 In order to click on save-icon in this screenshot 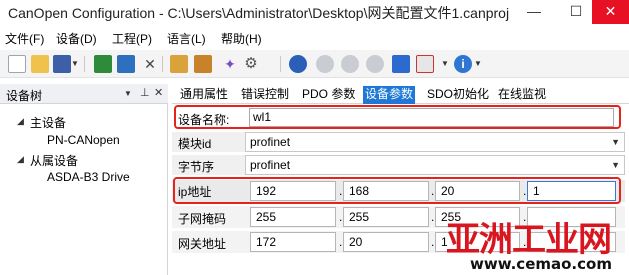, I will do `click(62, 64)`.